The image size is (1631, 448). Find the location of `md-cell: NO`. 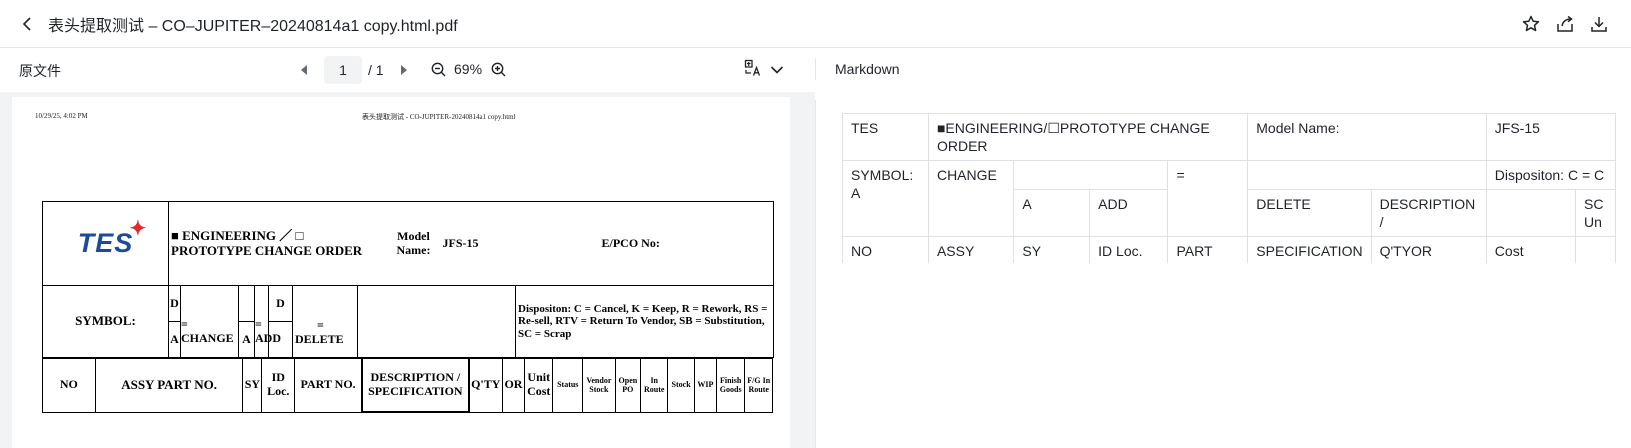

md-cell: NO is located at coordinates (885, 249).